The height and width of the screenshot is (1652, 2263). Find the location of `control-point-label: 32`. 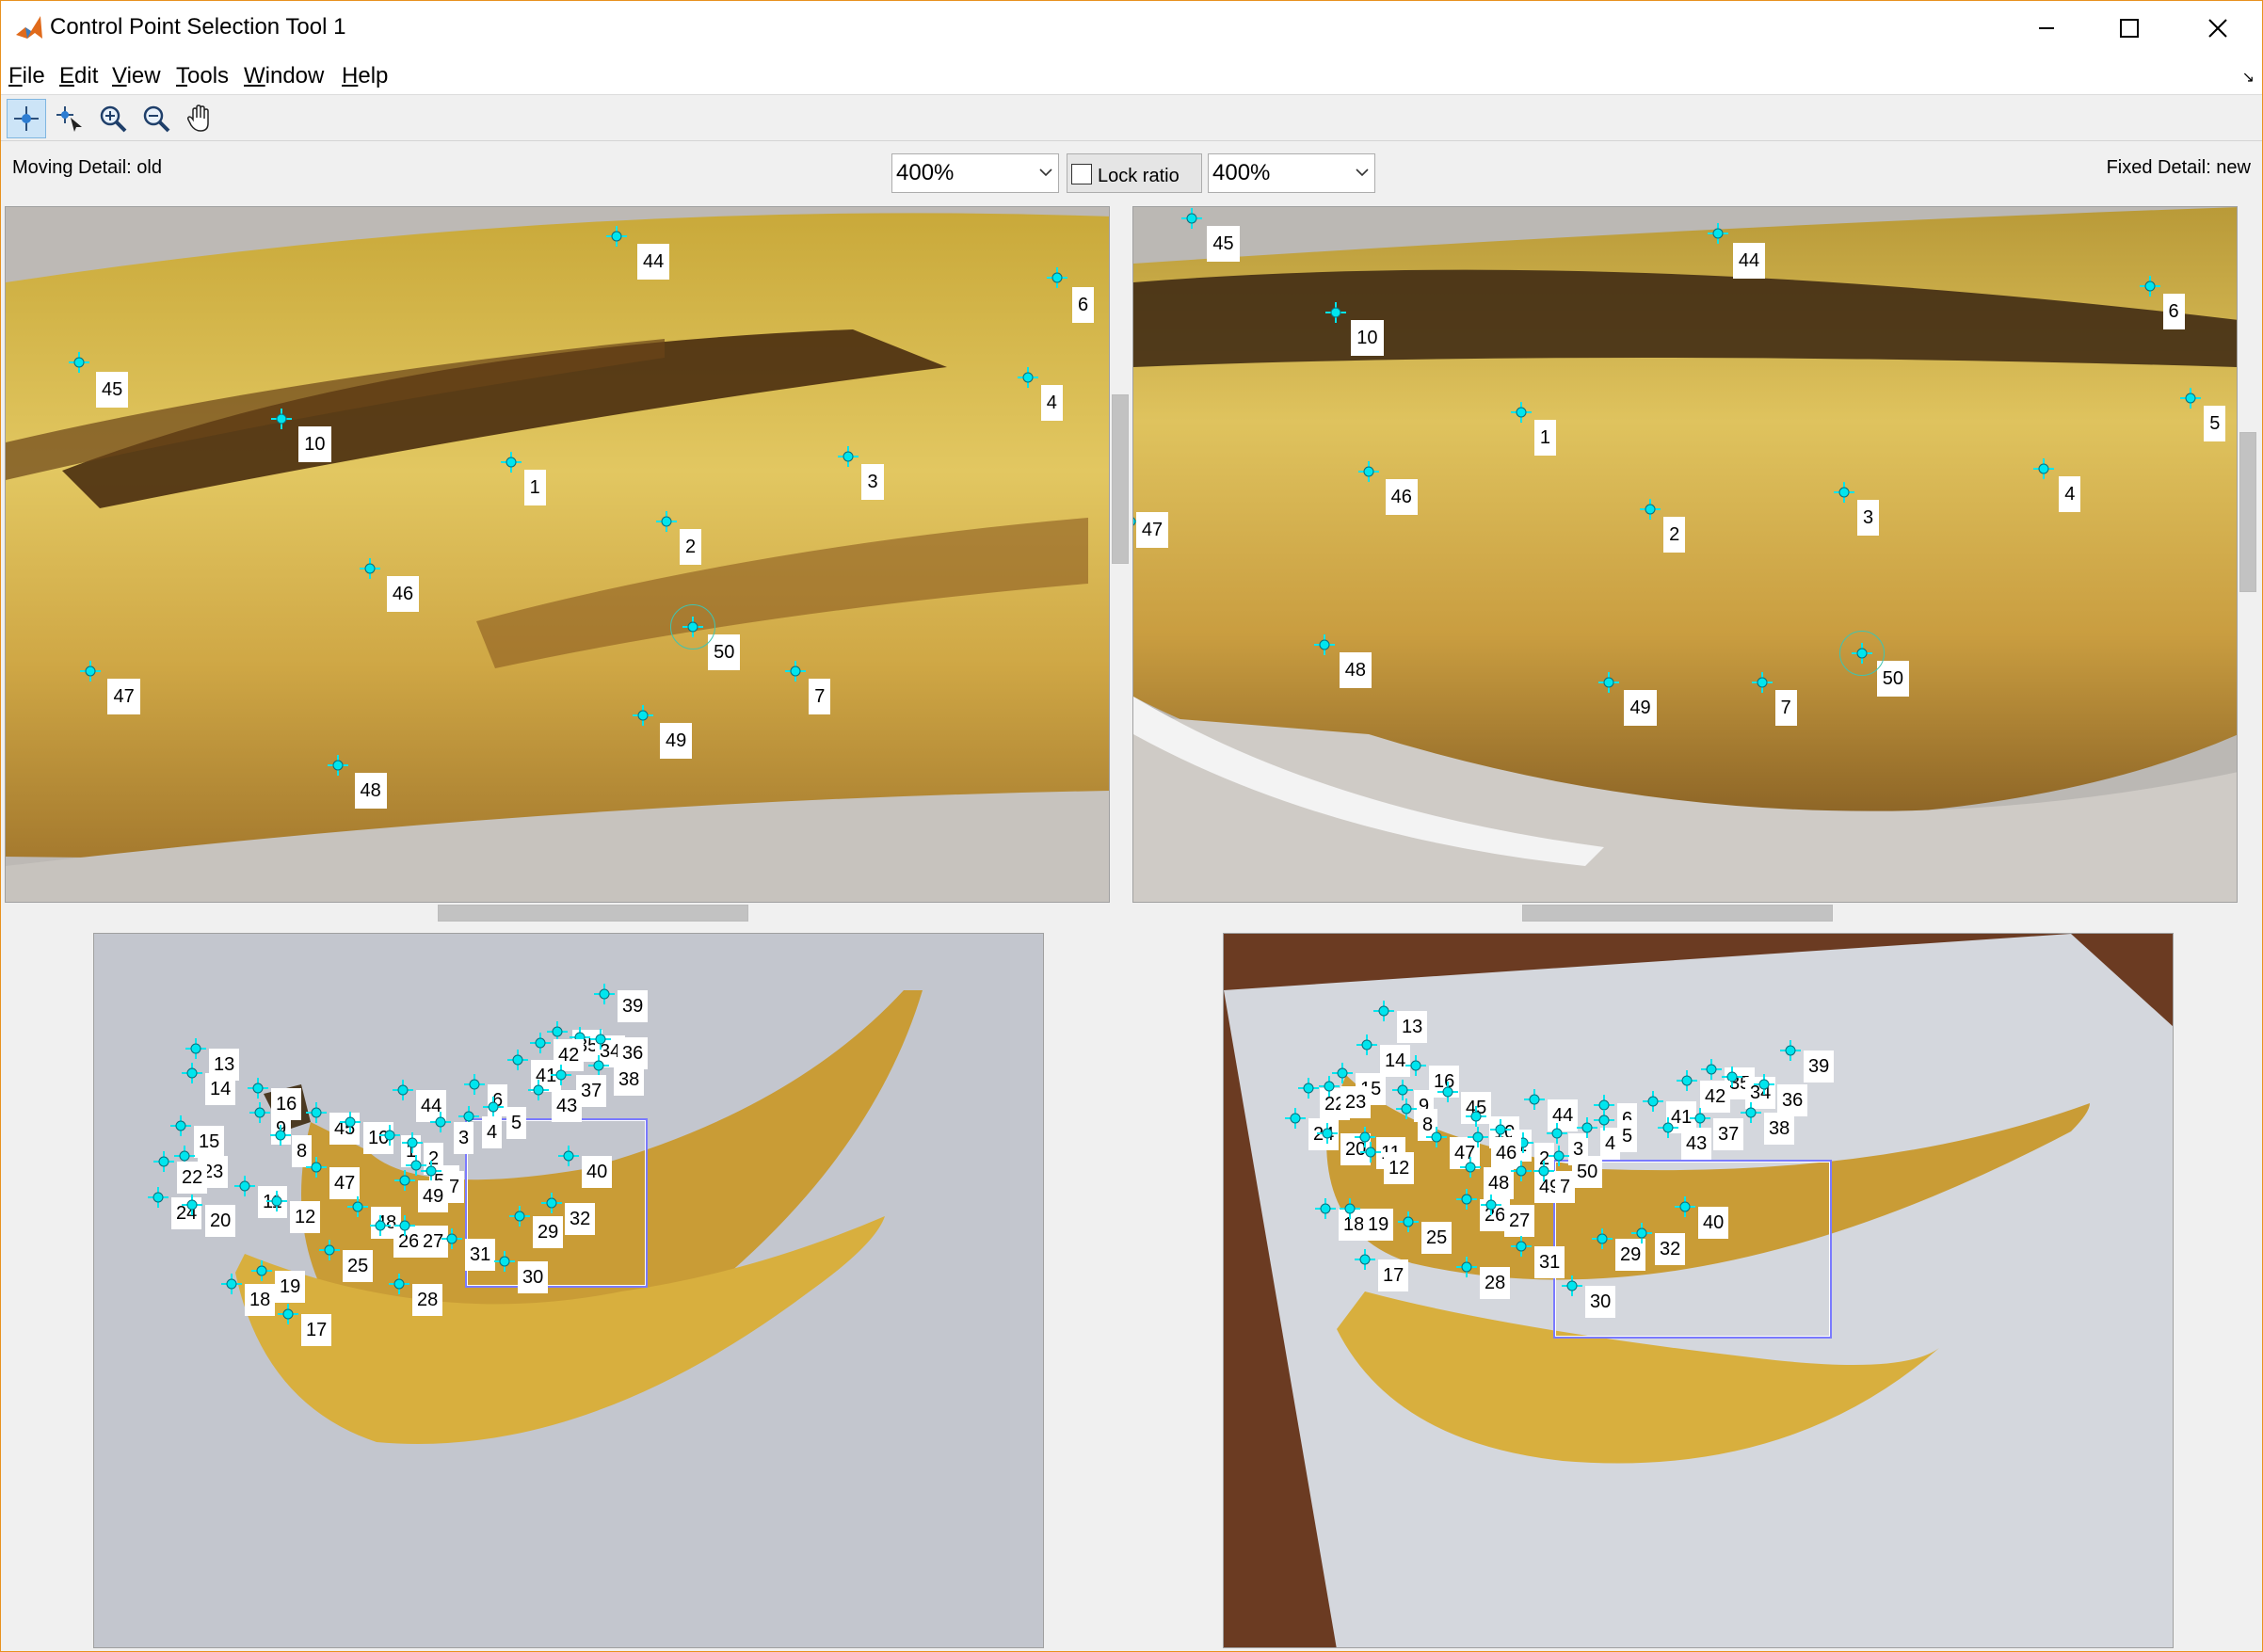

control-point-label: 32 is located at coordinates (1670, 1249).